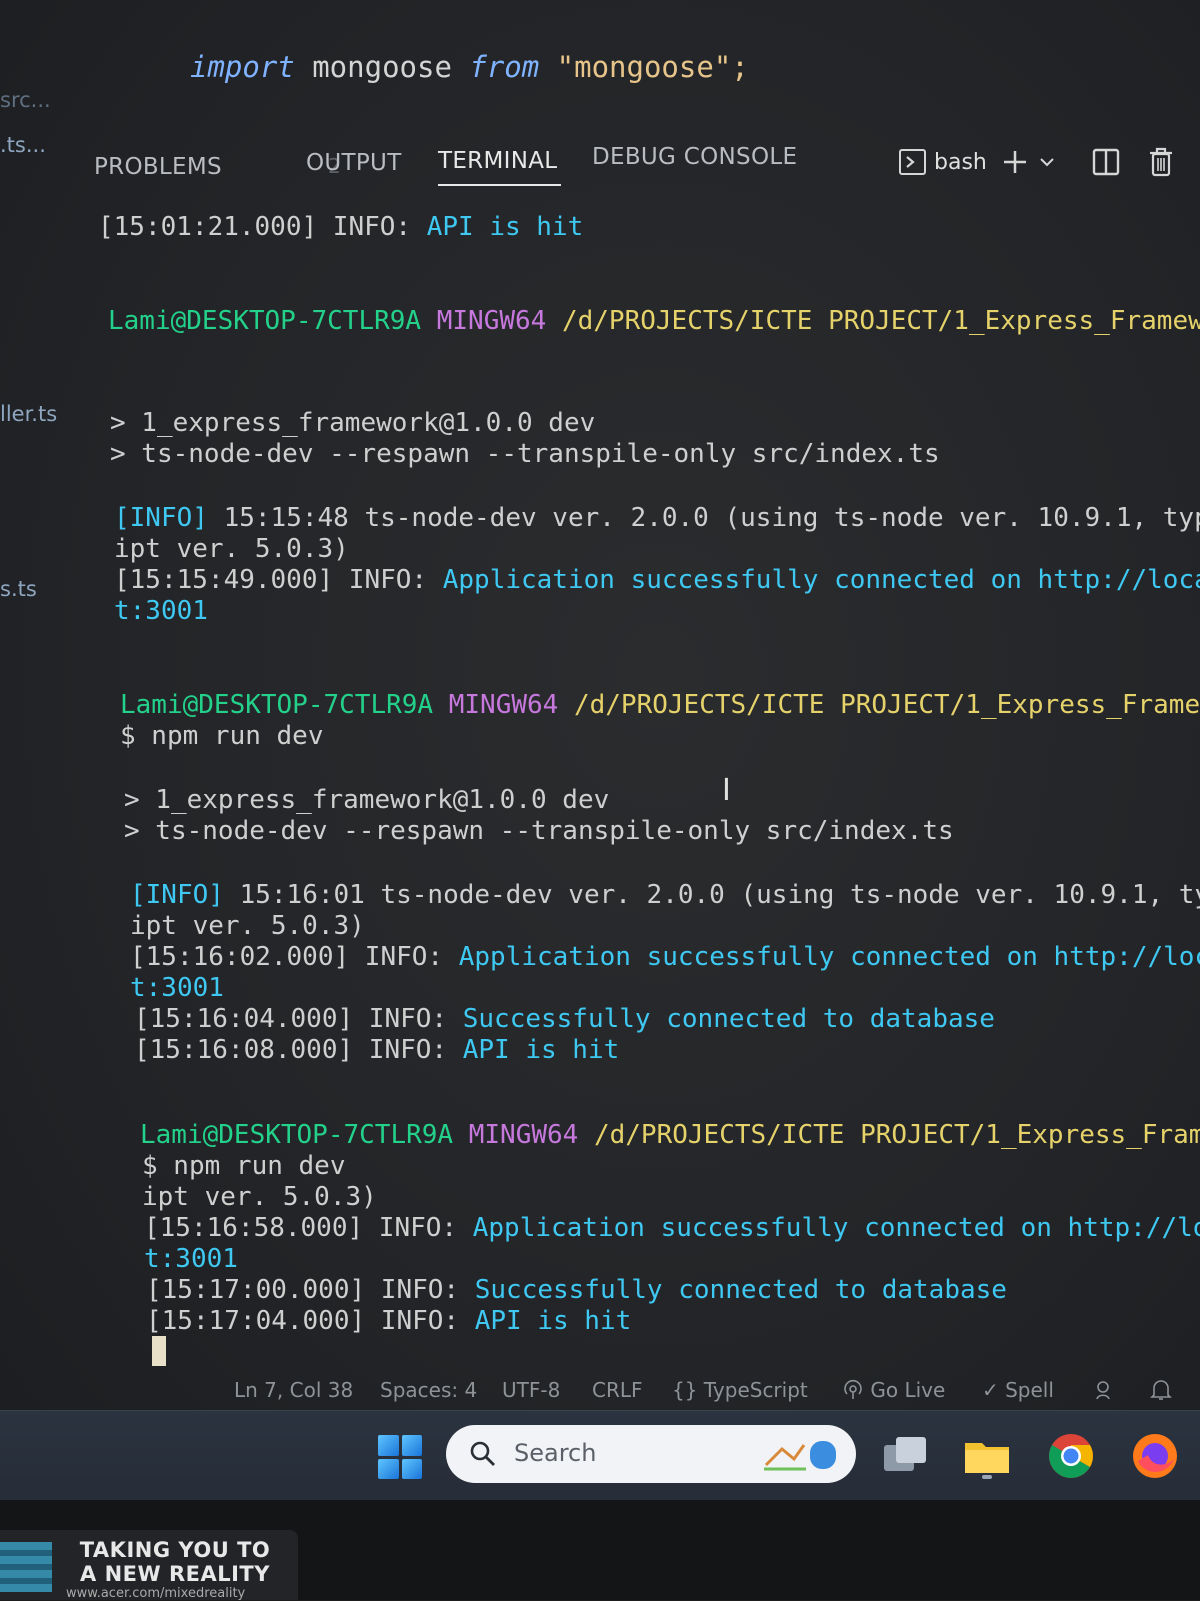 This screenshot has height=1601, width=1200. Describe the element at coordinates (644, 67) in the screenshot. I see `module-string: "mongoose";` at that location.